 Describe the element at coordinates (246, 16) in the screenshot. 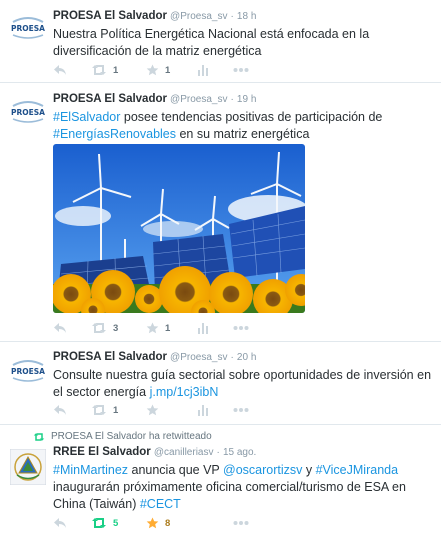

I see `timestamp: 18 h` at that location.